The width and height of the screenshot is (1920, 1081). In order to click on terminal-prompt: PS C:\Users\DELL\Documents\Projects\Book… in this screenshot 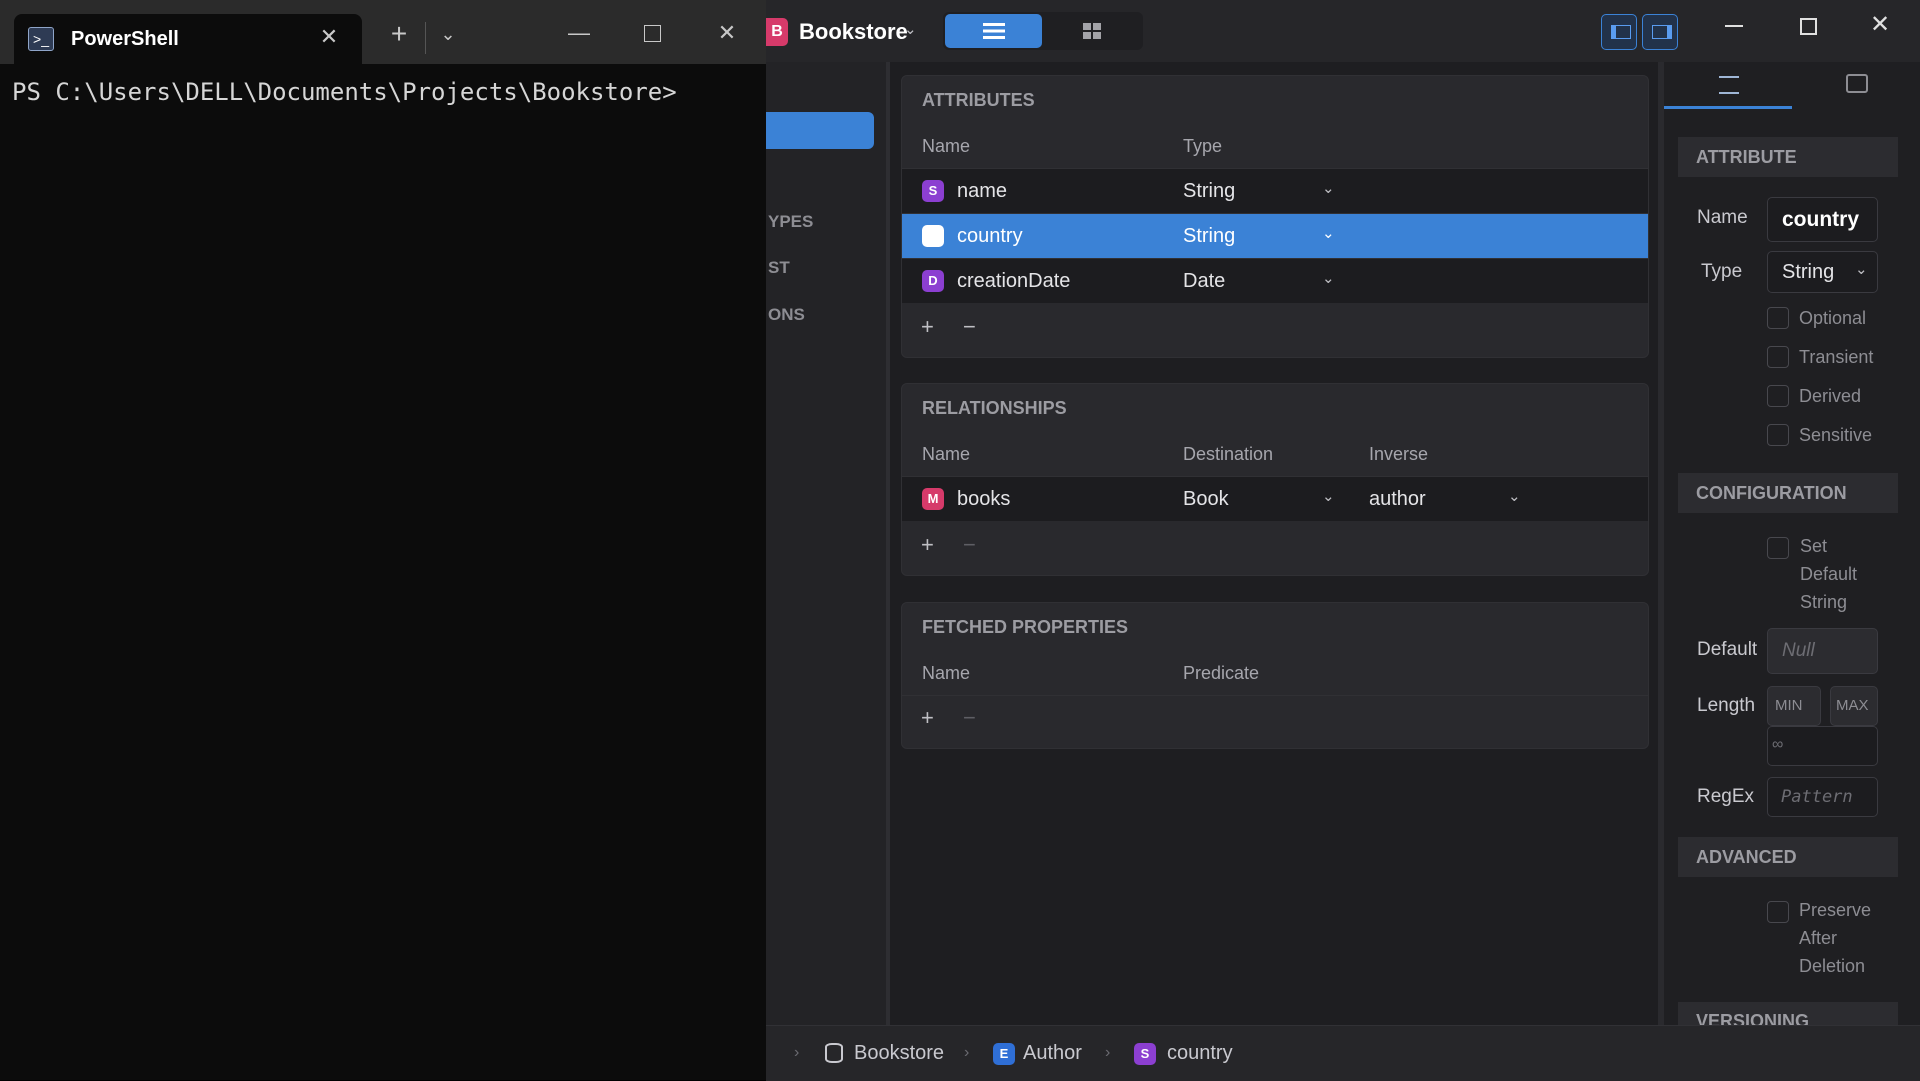, I will do `click(344, 92)`.